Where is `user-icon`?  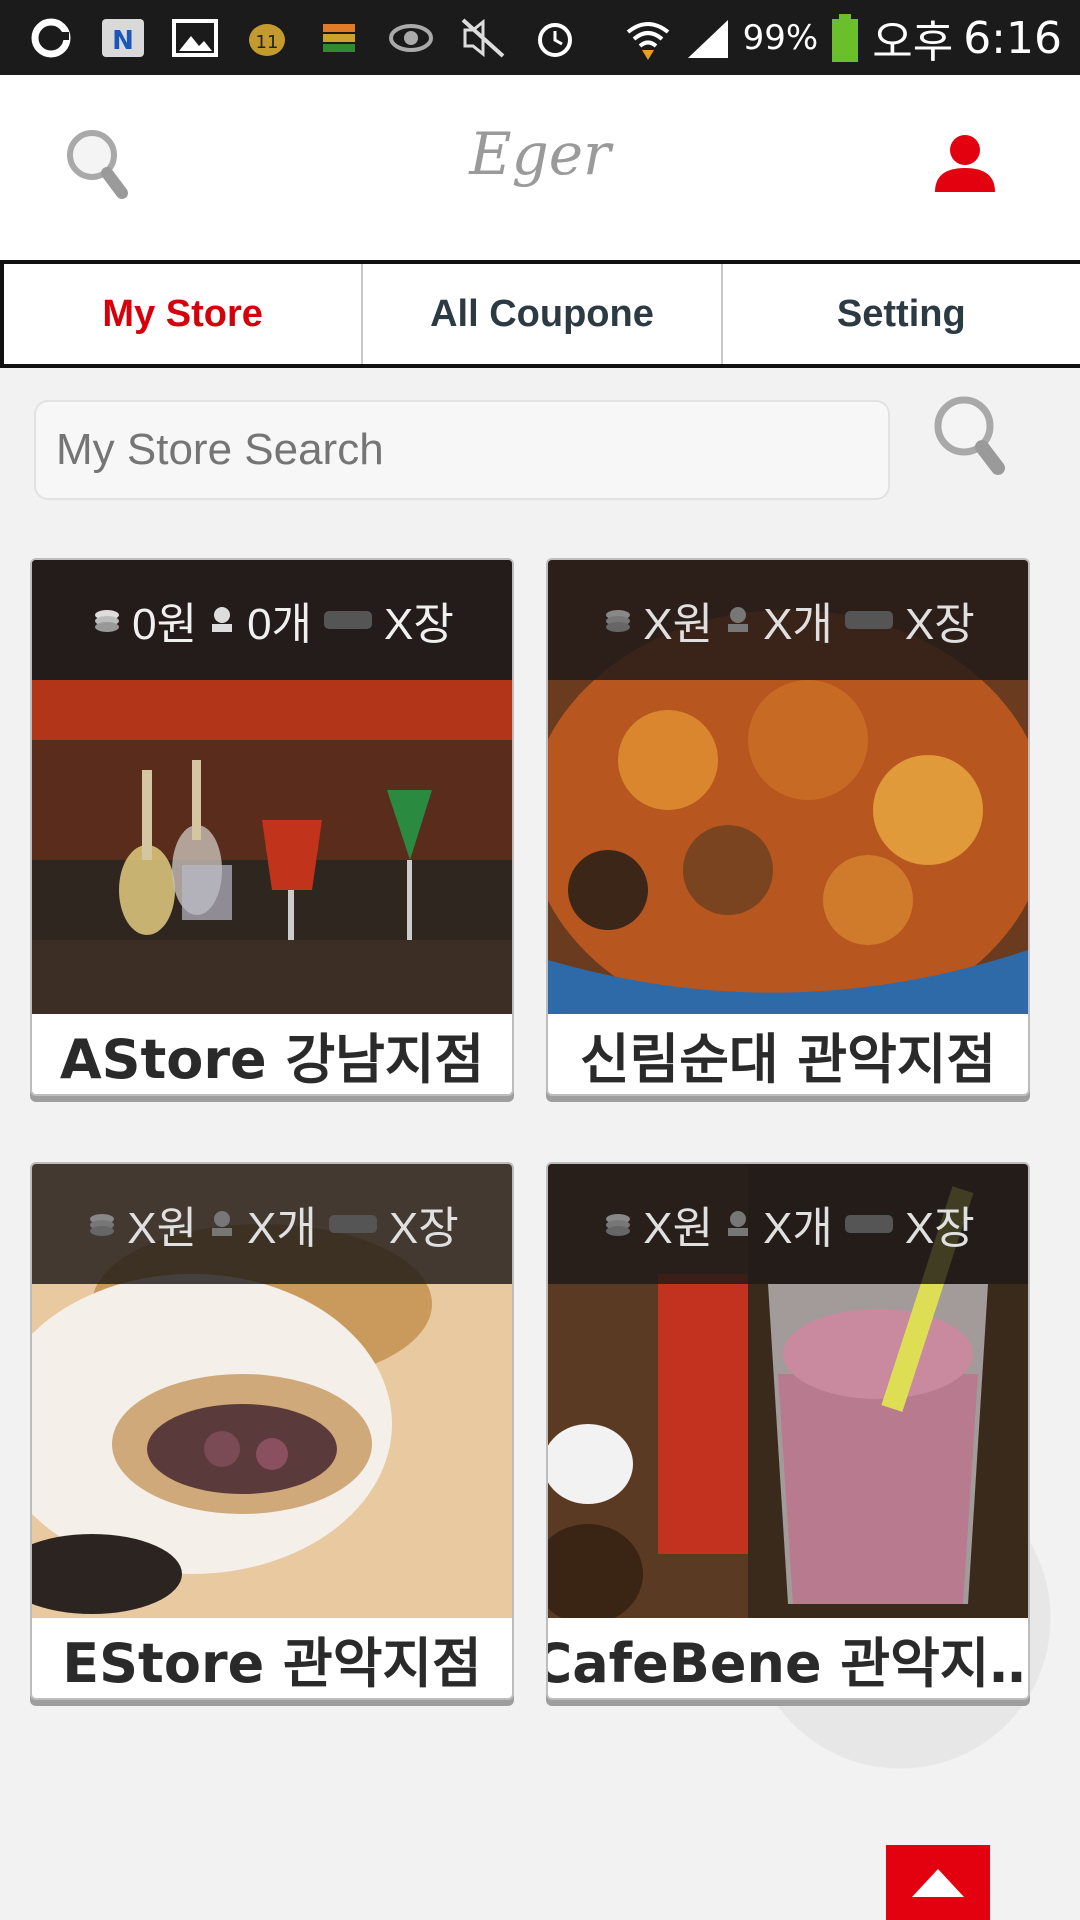 user-icon is located at coordinates (965, 165).